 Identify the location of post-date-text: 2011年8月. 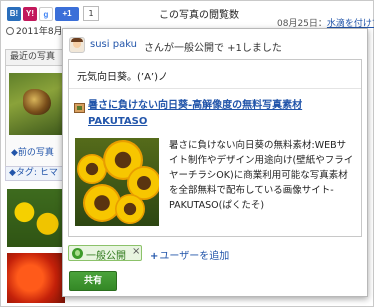
(39, 32).